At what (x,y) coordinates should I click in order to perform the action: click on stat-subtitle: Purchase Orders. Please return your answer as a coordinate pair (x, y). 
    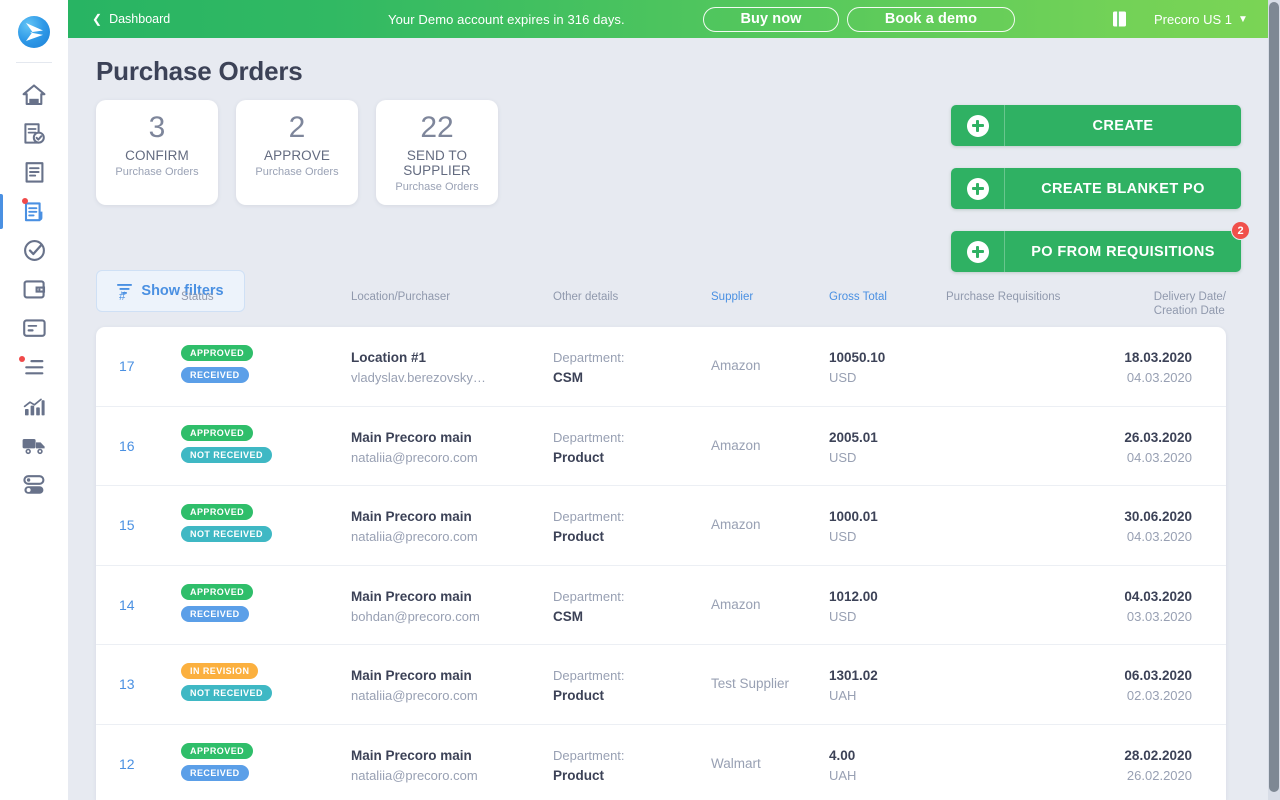
    Looking at the image, I should click on (437, 187).